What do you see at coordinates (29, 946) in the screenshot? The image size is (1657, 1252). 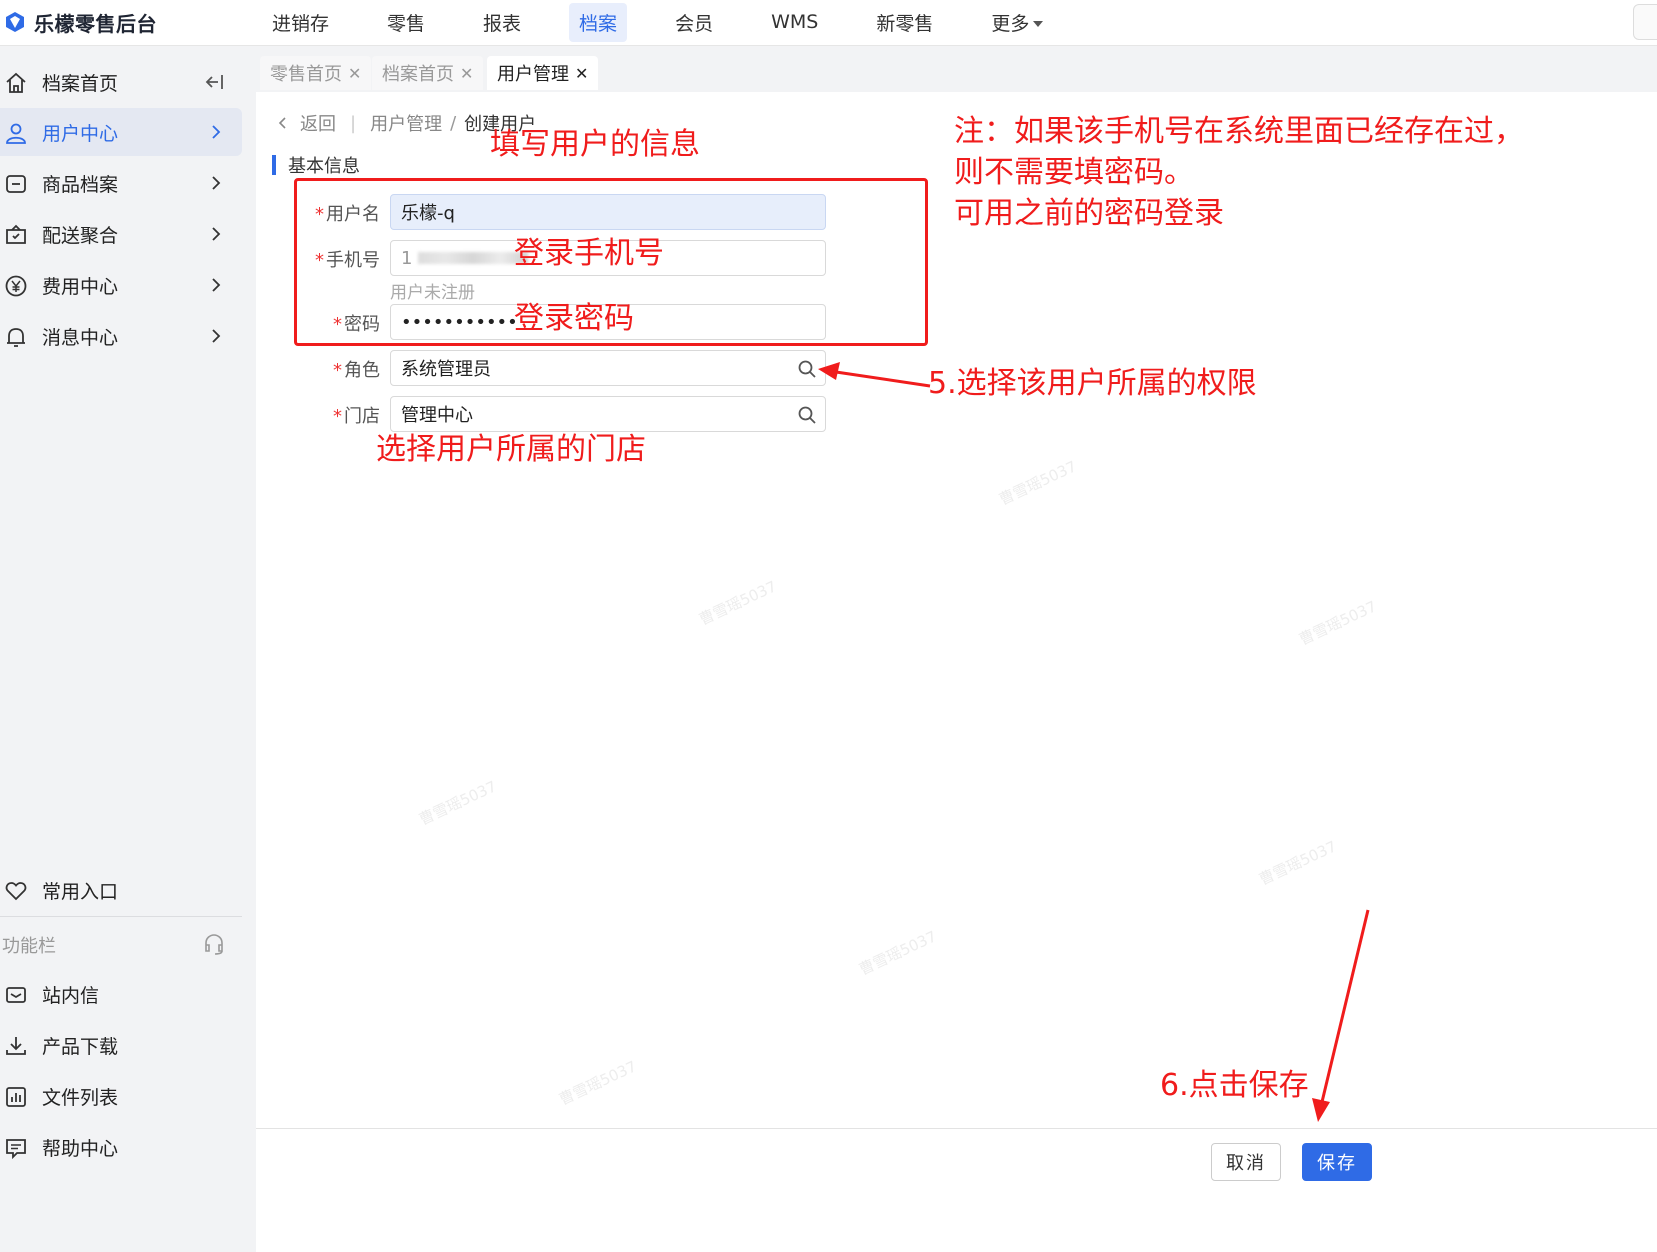 I see `sidebar-section-label: 功能栏` at bounding box center [29, 946].